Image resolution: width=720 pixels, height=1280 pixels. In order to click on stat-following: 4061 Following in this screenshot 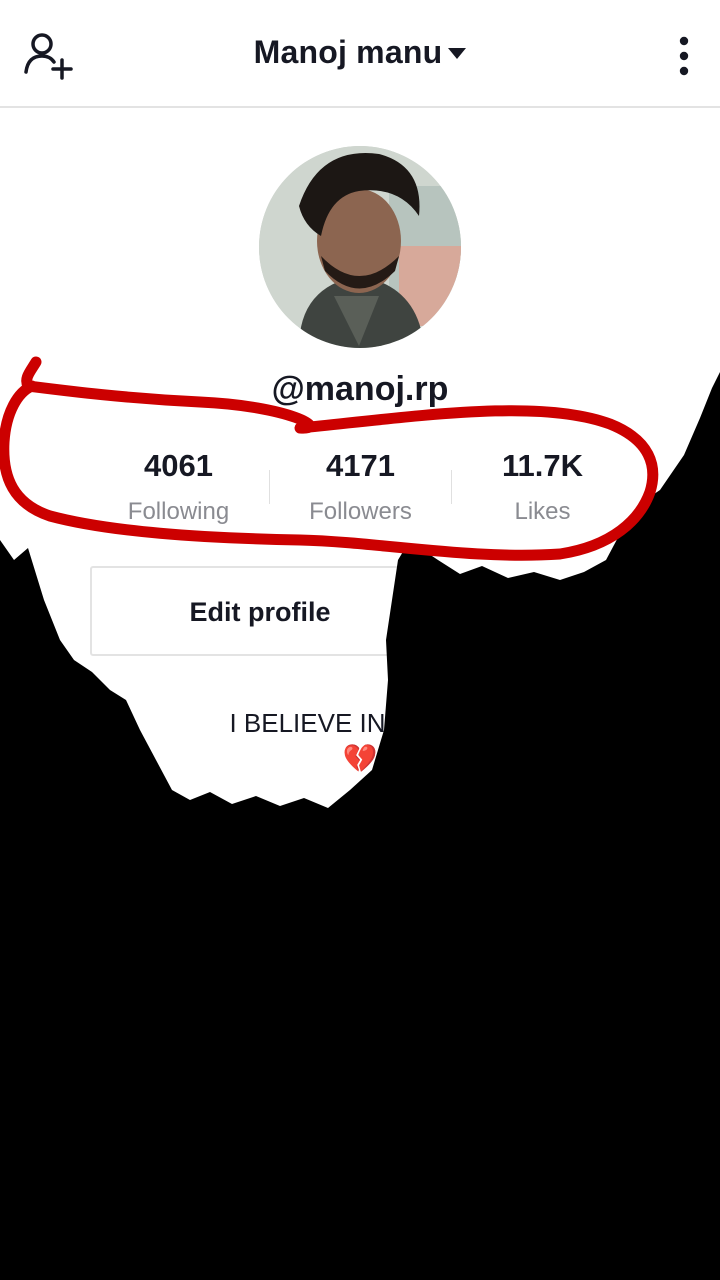, I will do `click(178, 487)`.